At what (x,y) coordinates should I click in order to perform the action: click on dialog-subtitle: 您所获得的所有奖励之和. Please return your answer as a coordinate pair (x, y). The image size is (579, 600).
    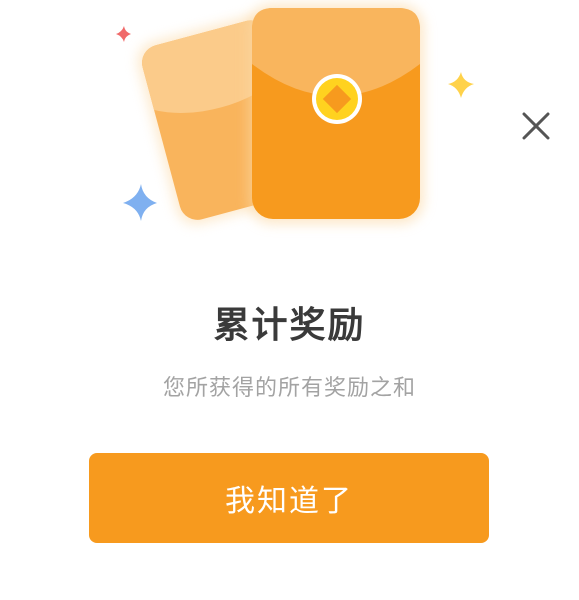
    Looking at the image, I should click on (289, 388).